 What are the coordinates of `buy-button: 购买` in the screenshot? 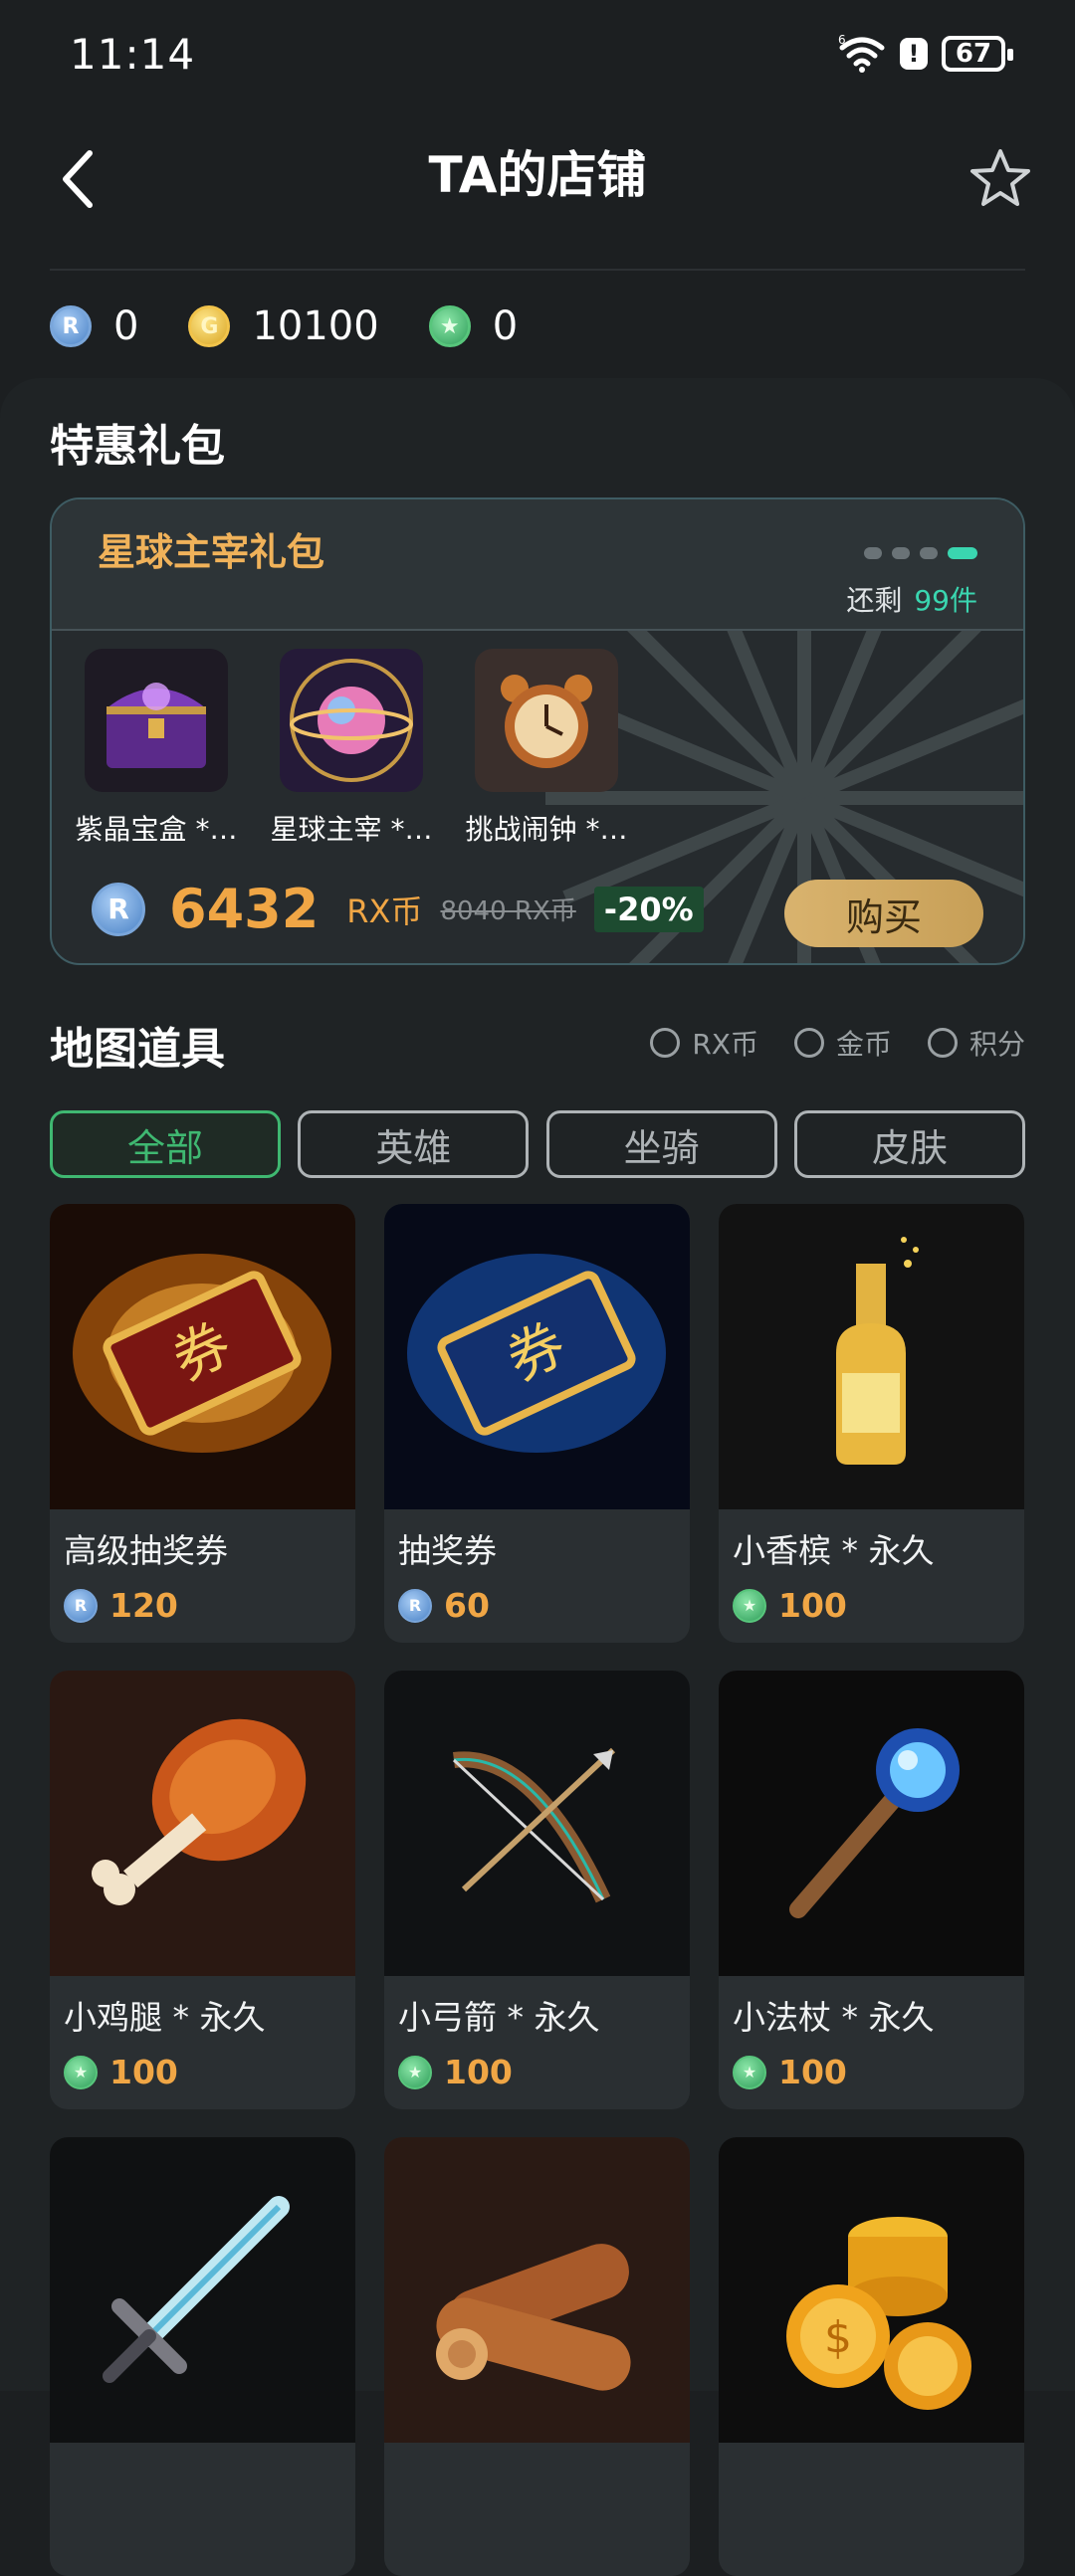 It's located at (883, 913).